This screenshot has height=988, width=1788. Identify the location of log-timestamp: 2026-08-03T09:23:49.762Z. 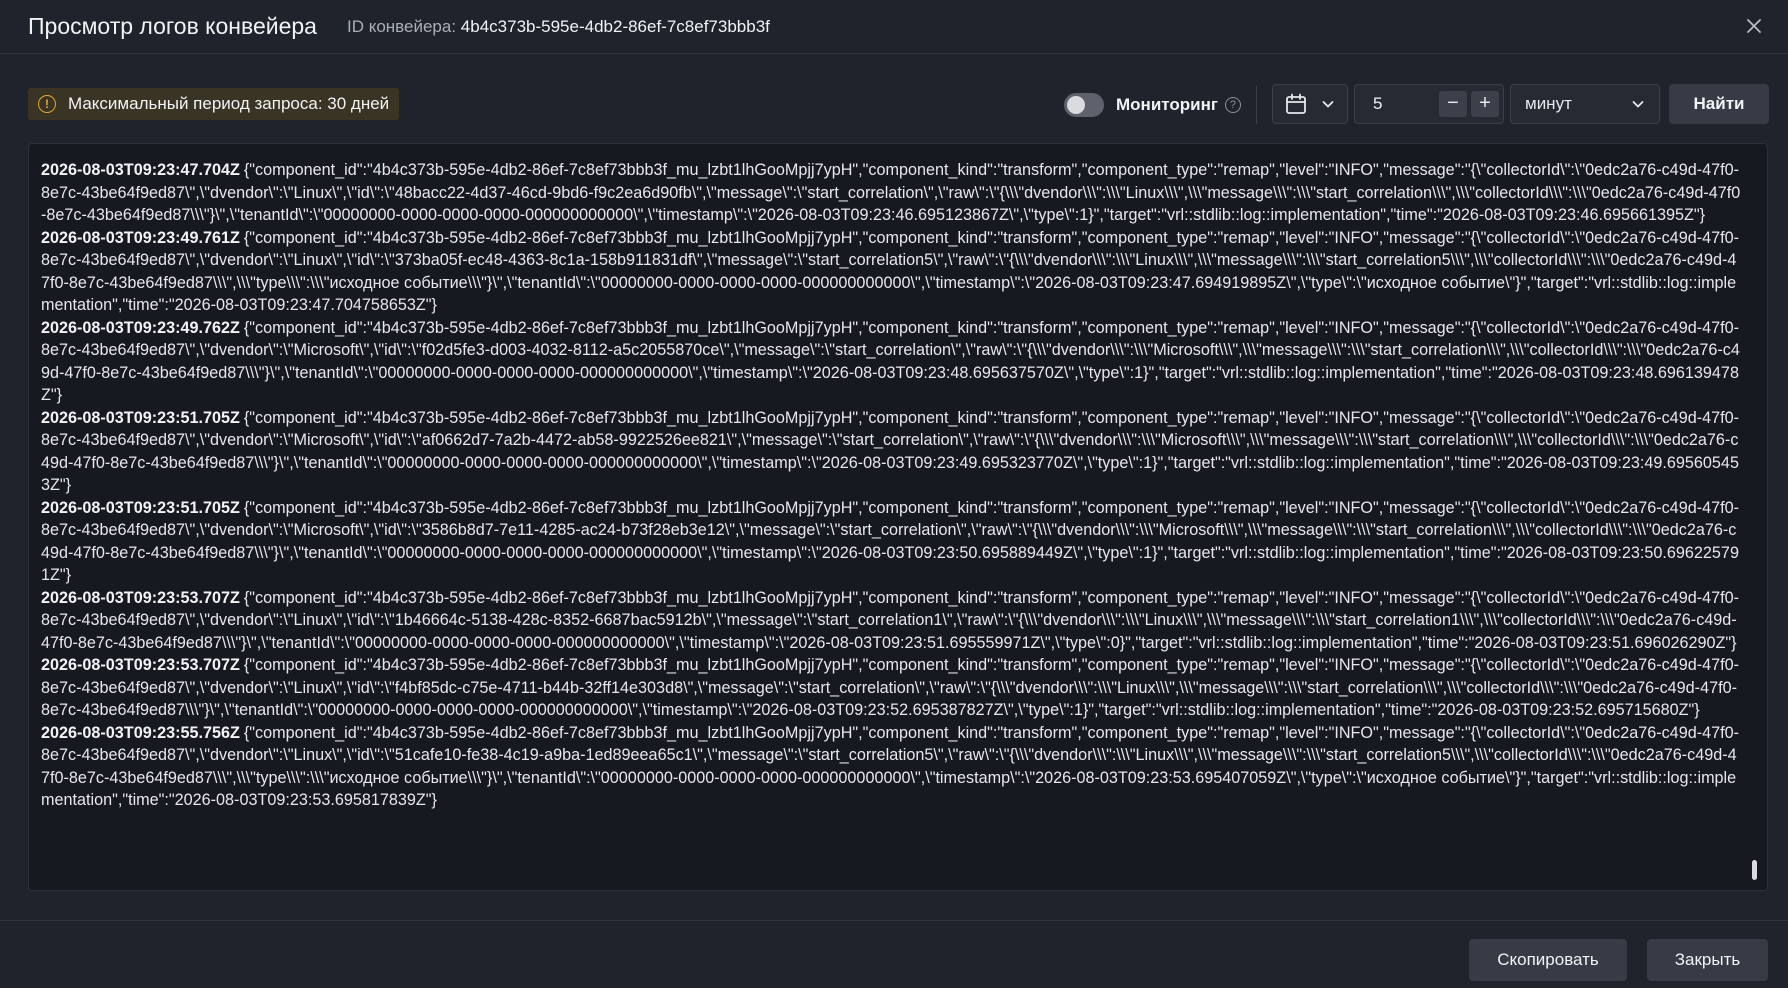
(140, 327).